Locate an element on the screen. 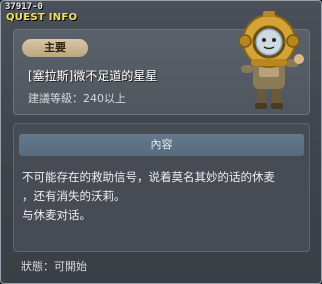 This screenshot has width=322, height=284. description-line: 不可能存在的救助信号，说着莫名其妙的话的休麦 is located at coordinates (148, 177).